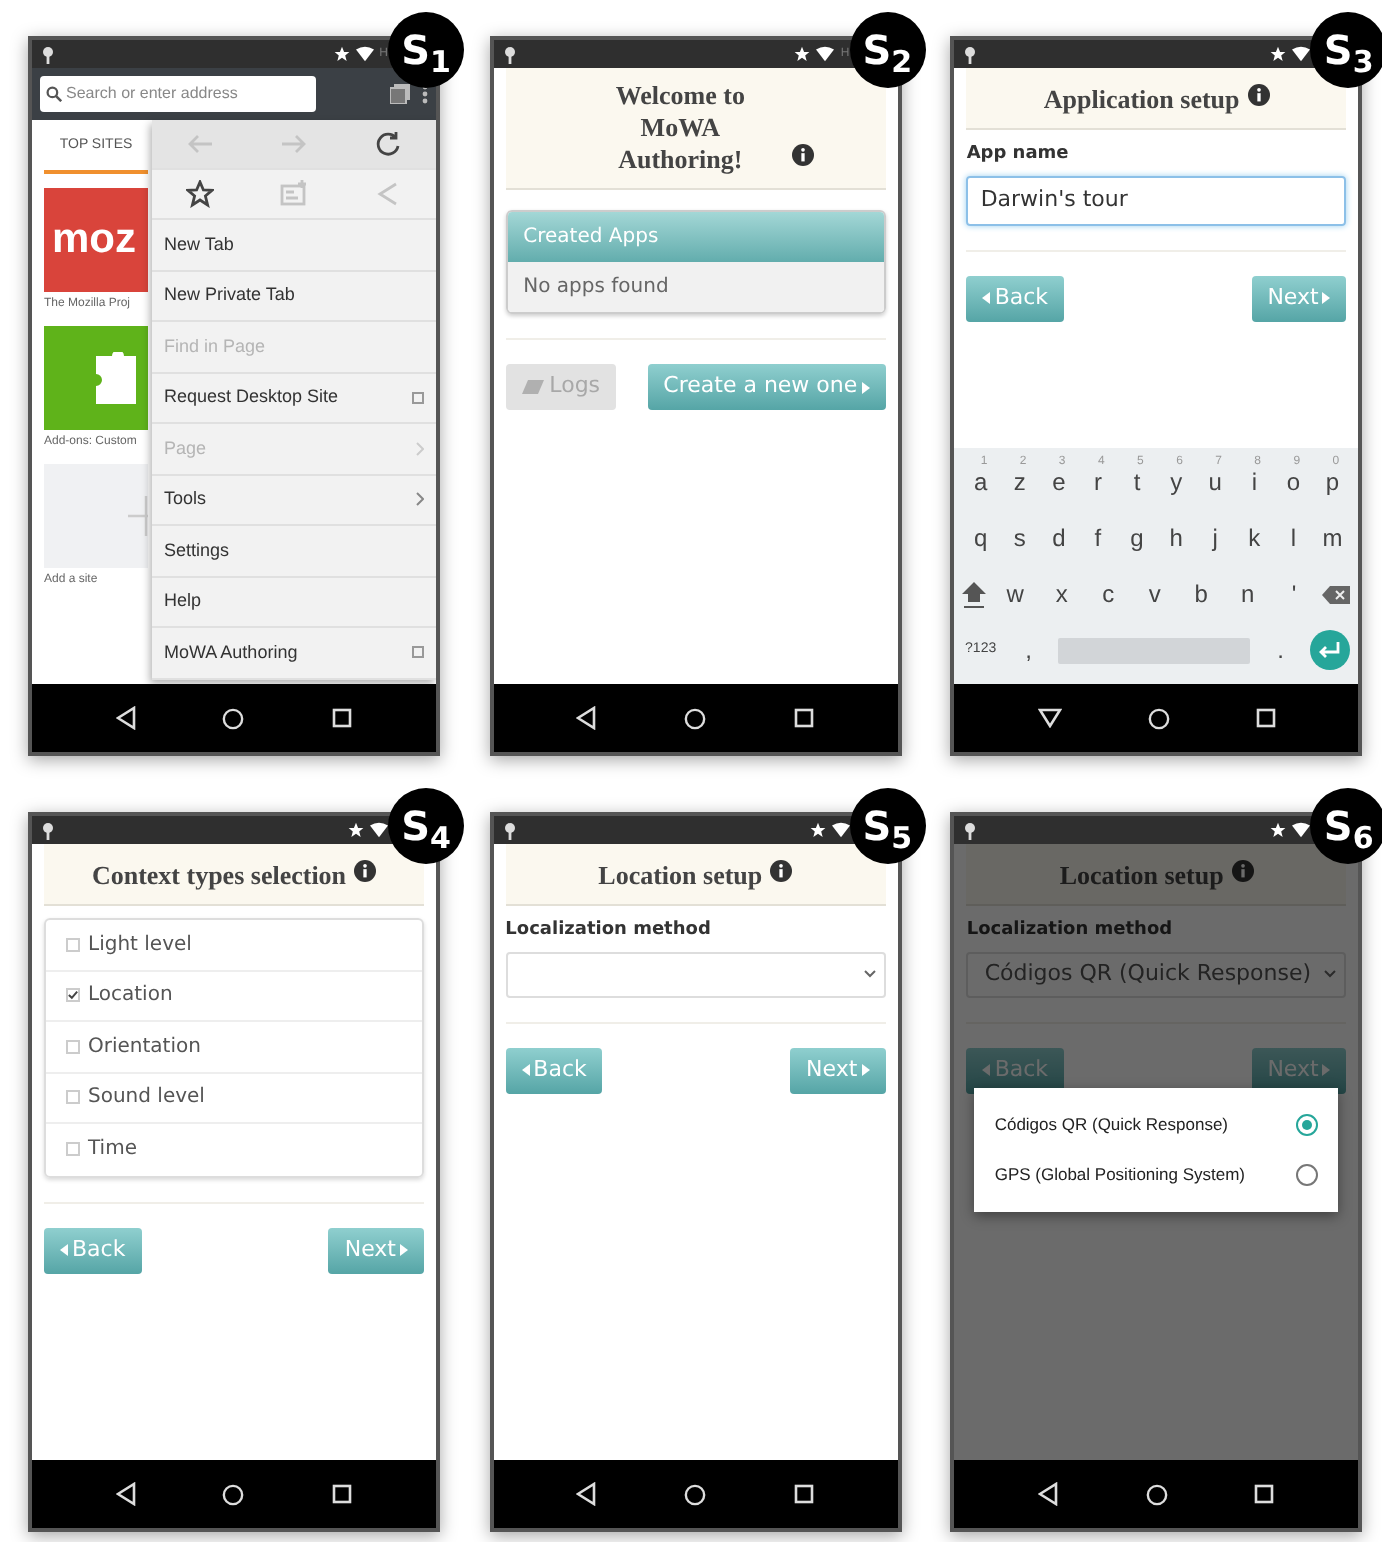  I want to click on menu-item: MoWA Authoring, so click(294, 653).